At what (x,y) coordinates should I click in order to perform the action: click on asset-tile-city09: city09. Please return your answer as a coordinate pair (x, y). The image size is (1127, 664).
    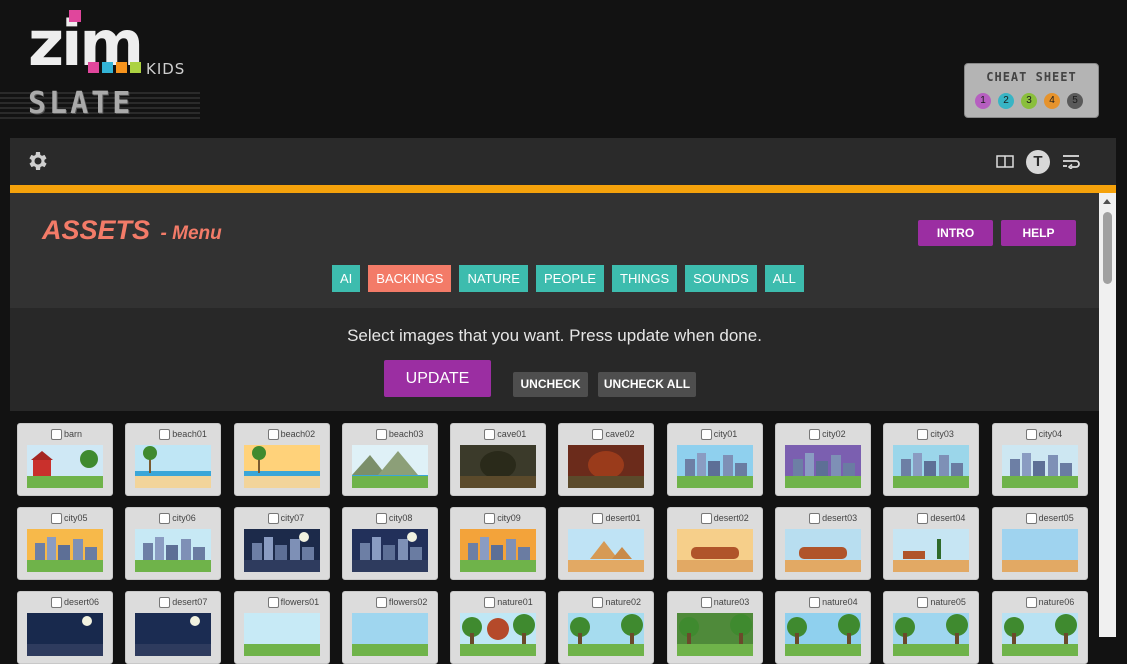
    Looking at the image, I should click on (498, 543).